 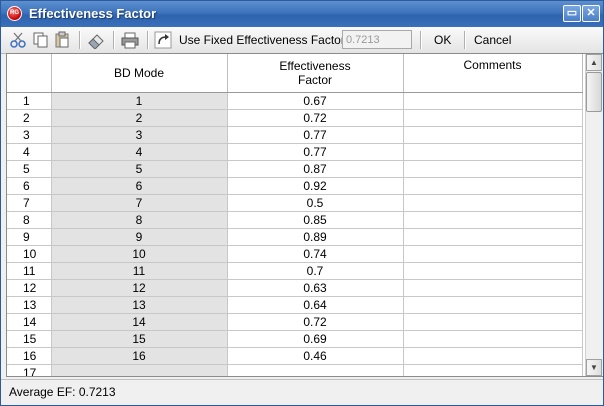 What do you see at coordinates (493, 73) in the screenshot?
I see `comments-header: Comments` at bounding box center [493, 73].